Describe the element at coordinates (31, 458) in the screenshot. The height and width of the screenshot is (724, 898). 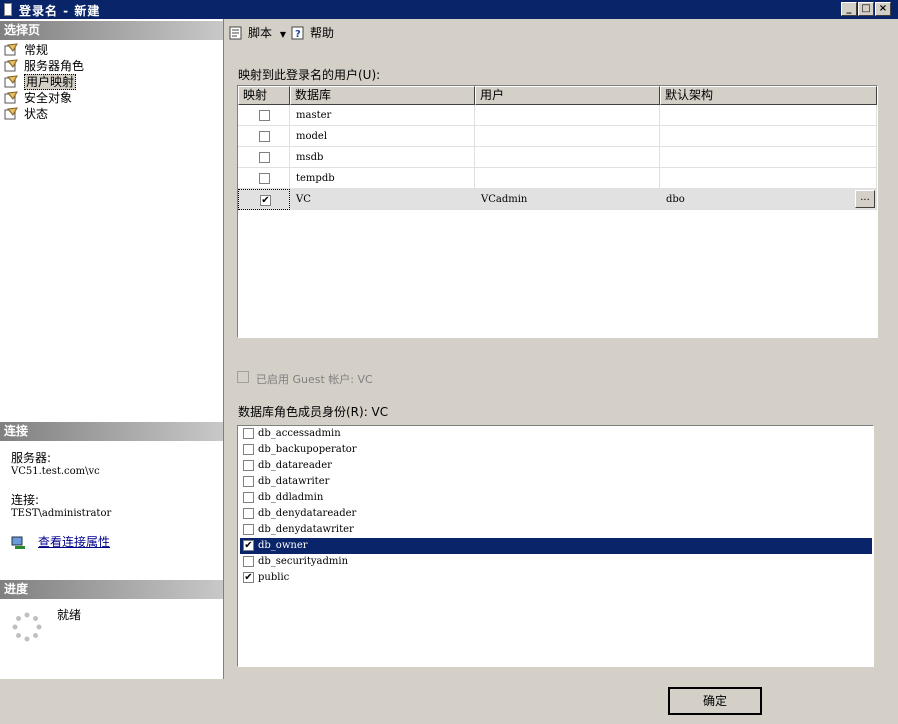
I see `server-label: 服务器:` at that location.